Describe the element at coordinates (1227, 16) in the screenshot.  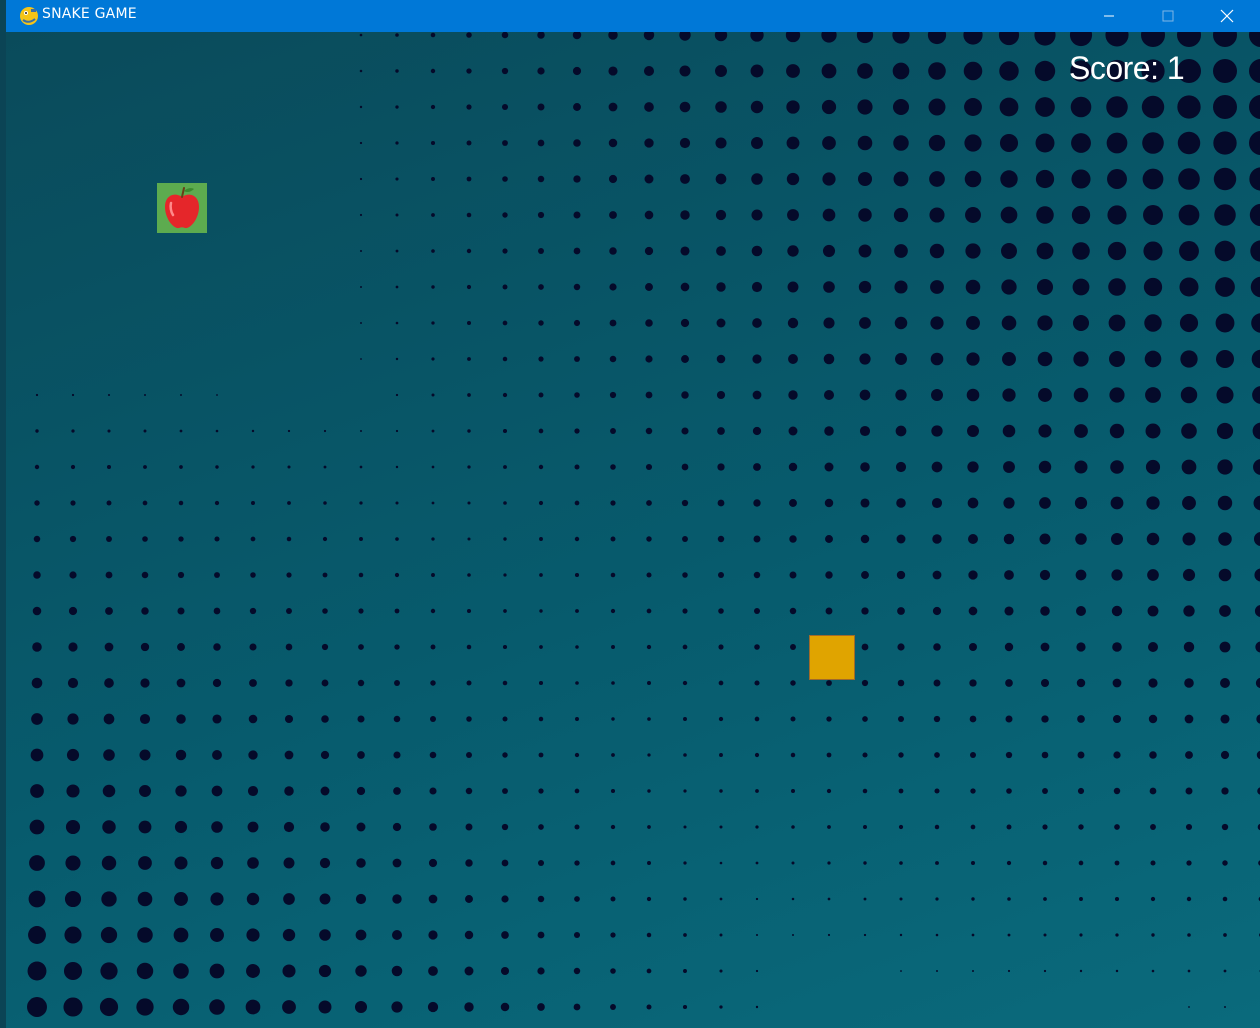
I see `close-button` at that location.